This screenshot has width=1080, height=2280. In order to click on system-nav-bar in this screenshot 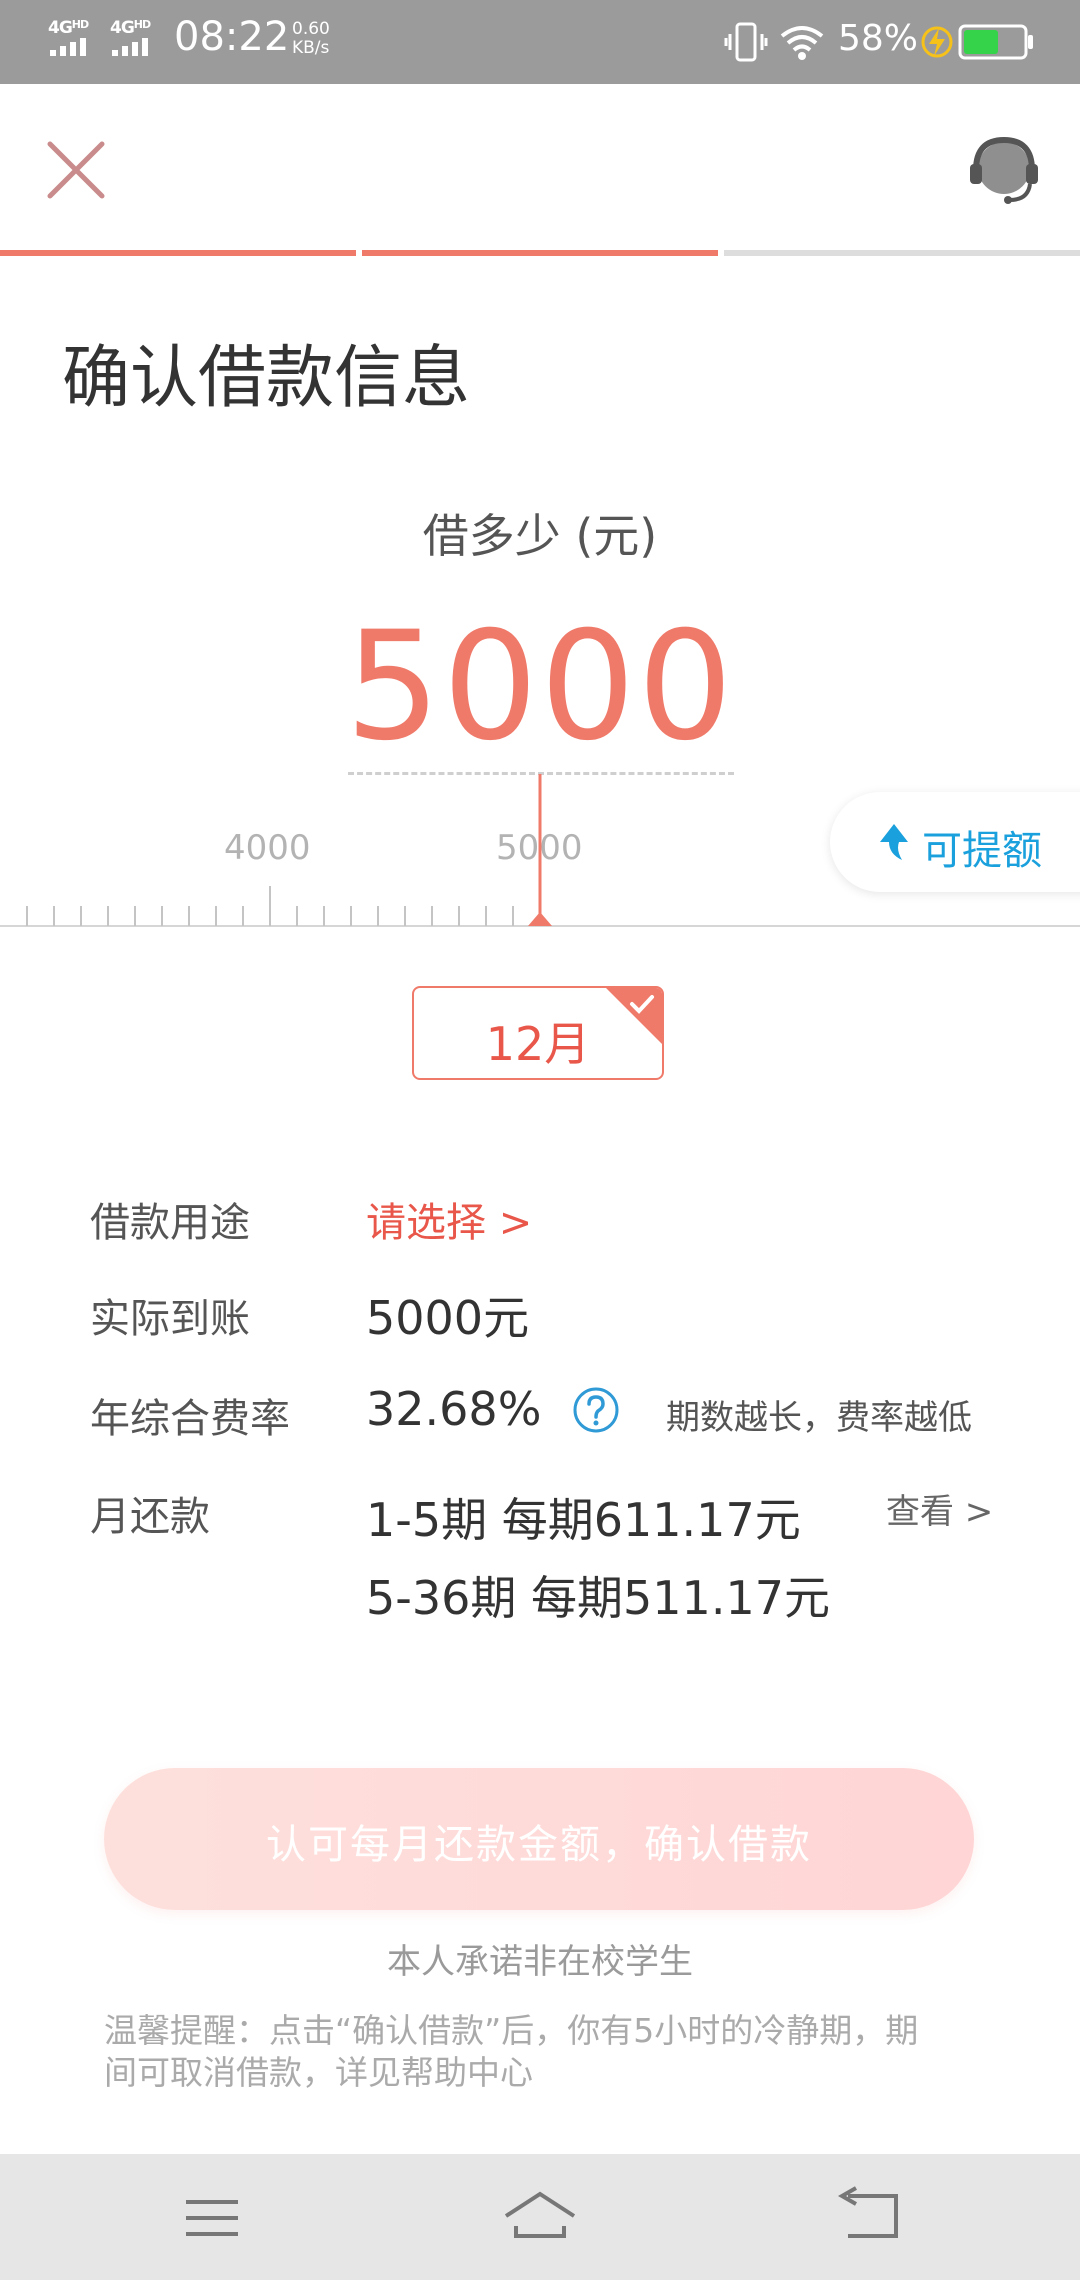, I will do `click(540, 2217)`.